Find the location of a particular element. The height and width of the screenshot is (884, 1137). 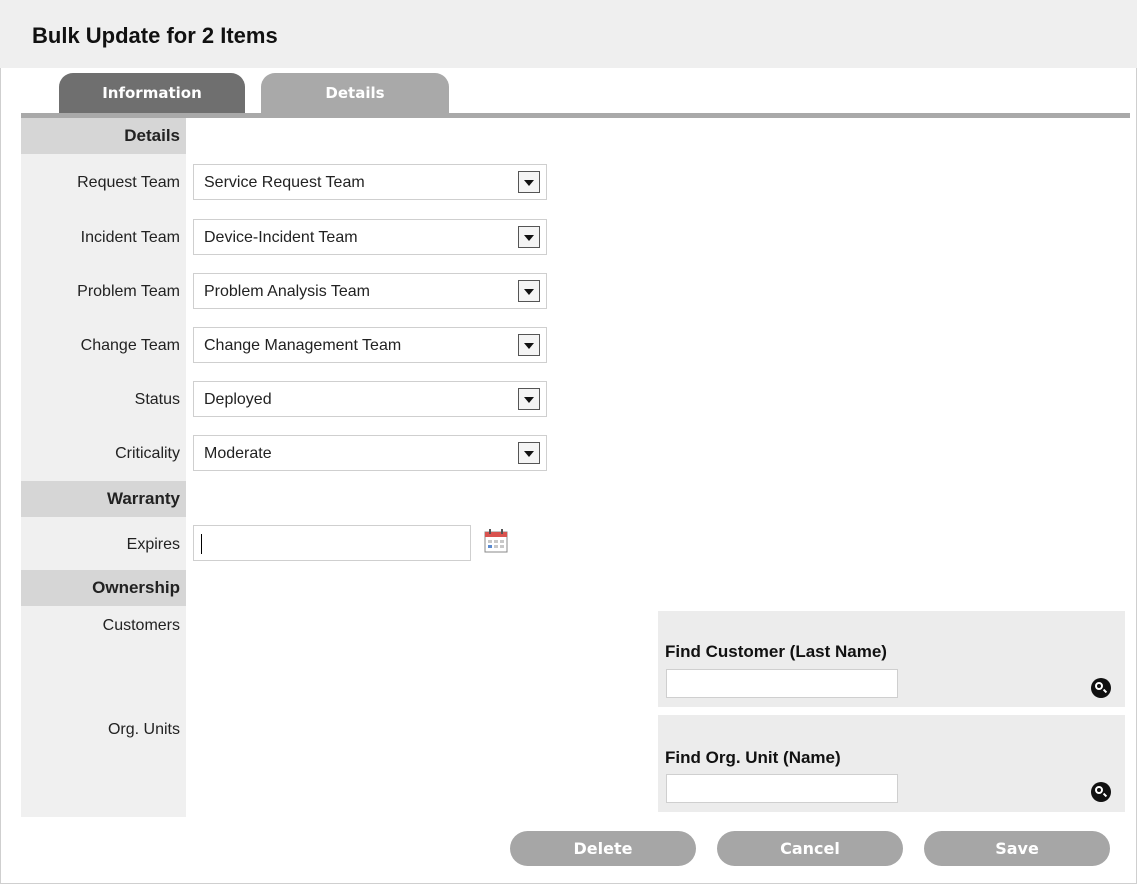

calendar-icon is located at coordinates (496, 541).